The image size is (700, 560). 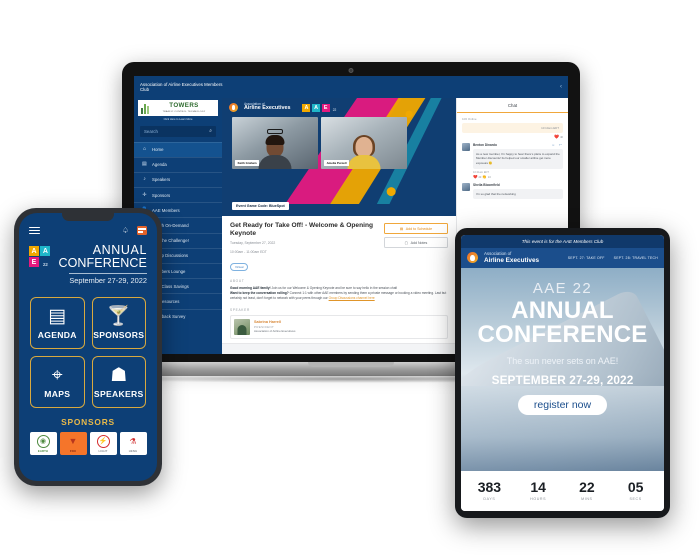 What do you see at coordinates (275, 132) in the screenshot?
I see `glasses-icon` at bounding box center [275, 132].